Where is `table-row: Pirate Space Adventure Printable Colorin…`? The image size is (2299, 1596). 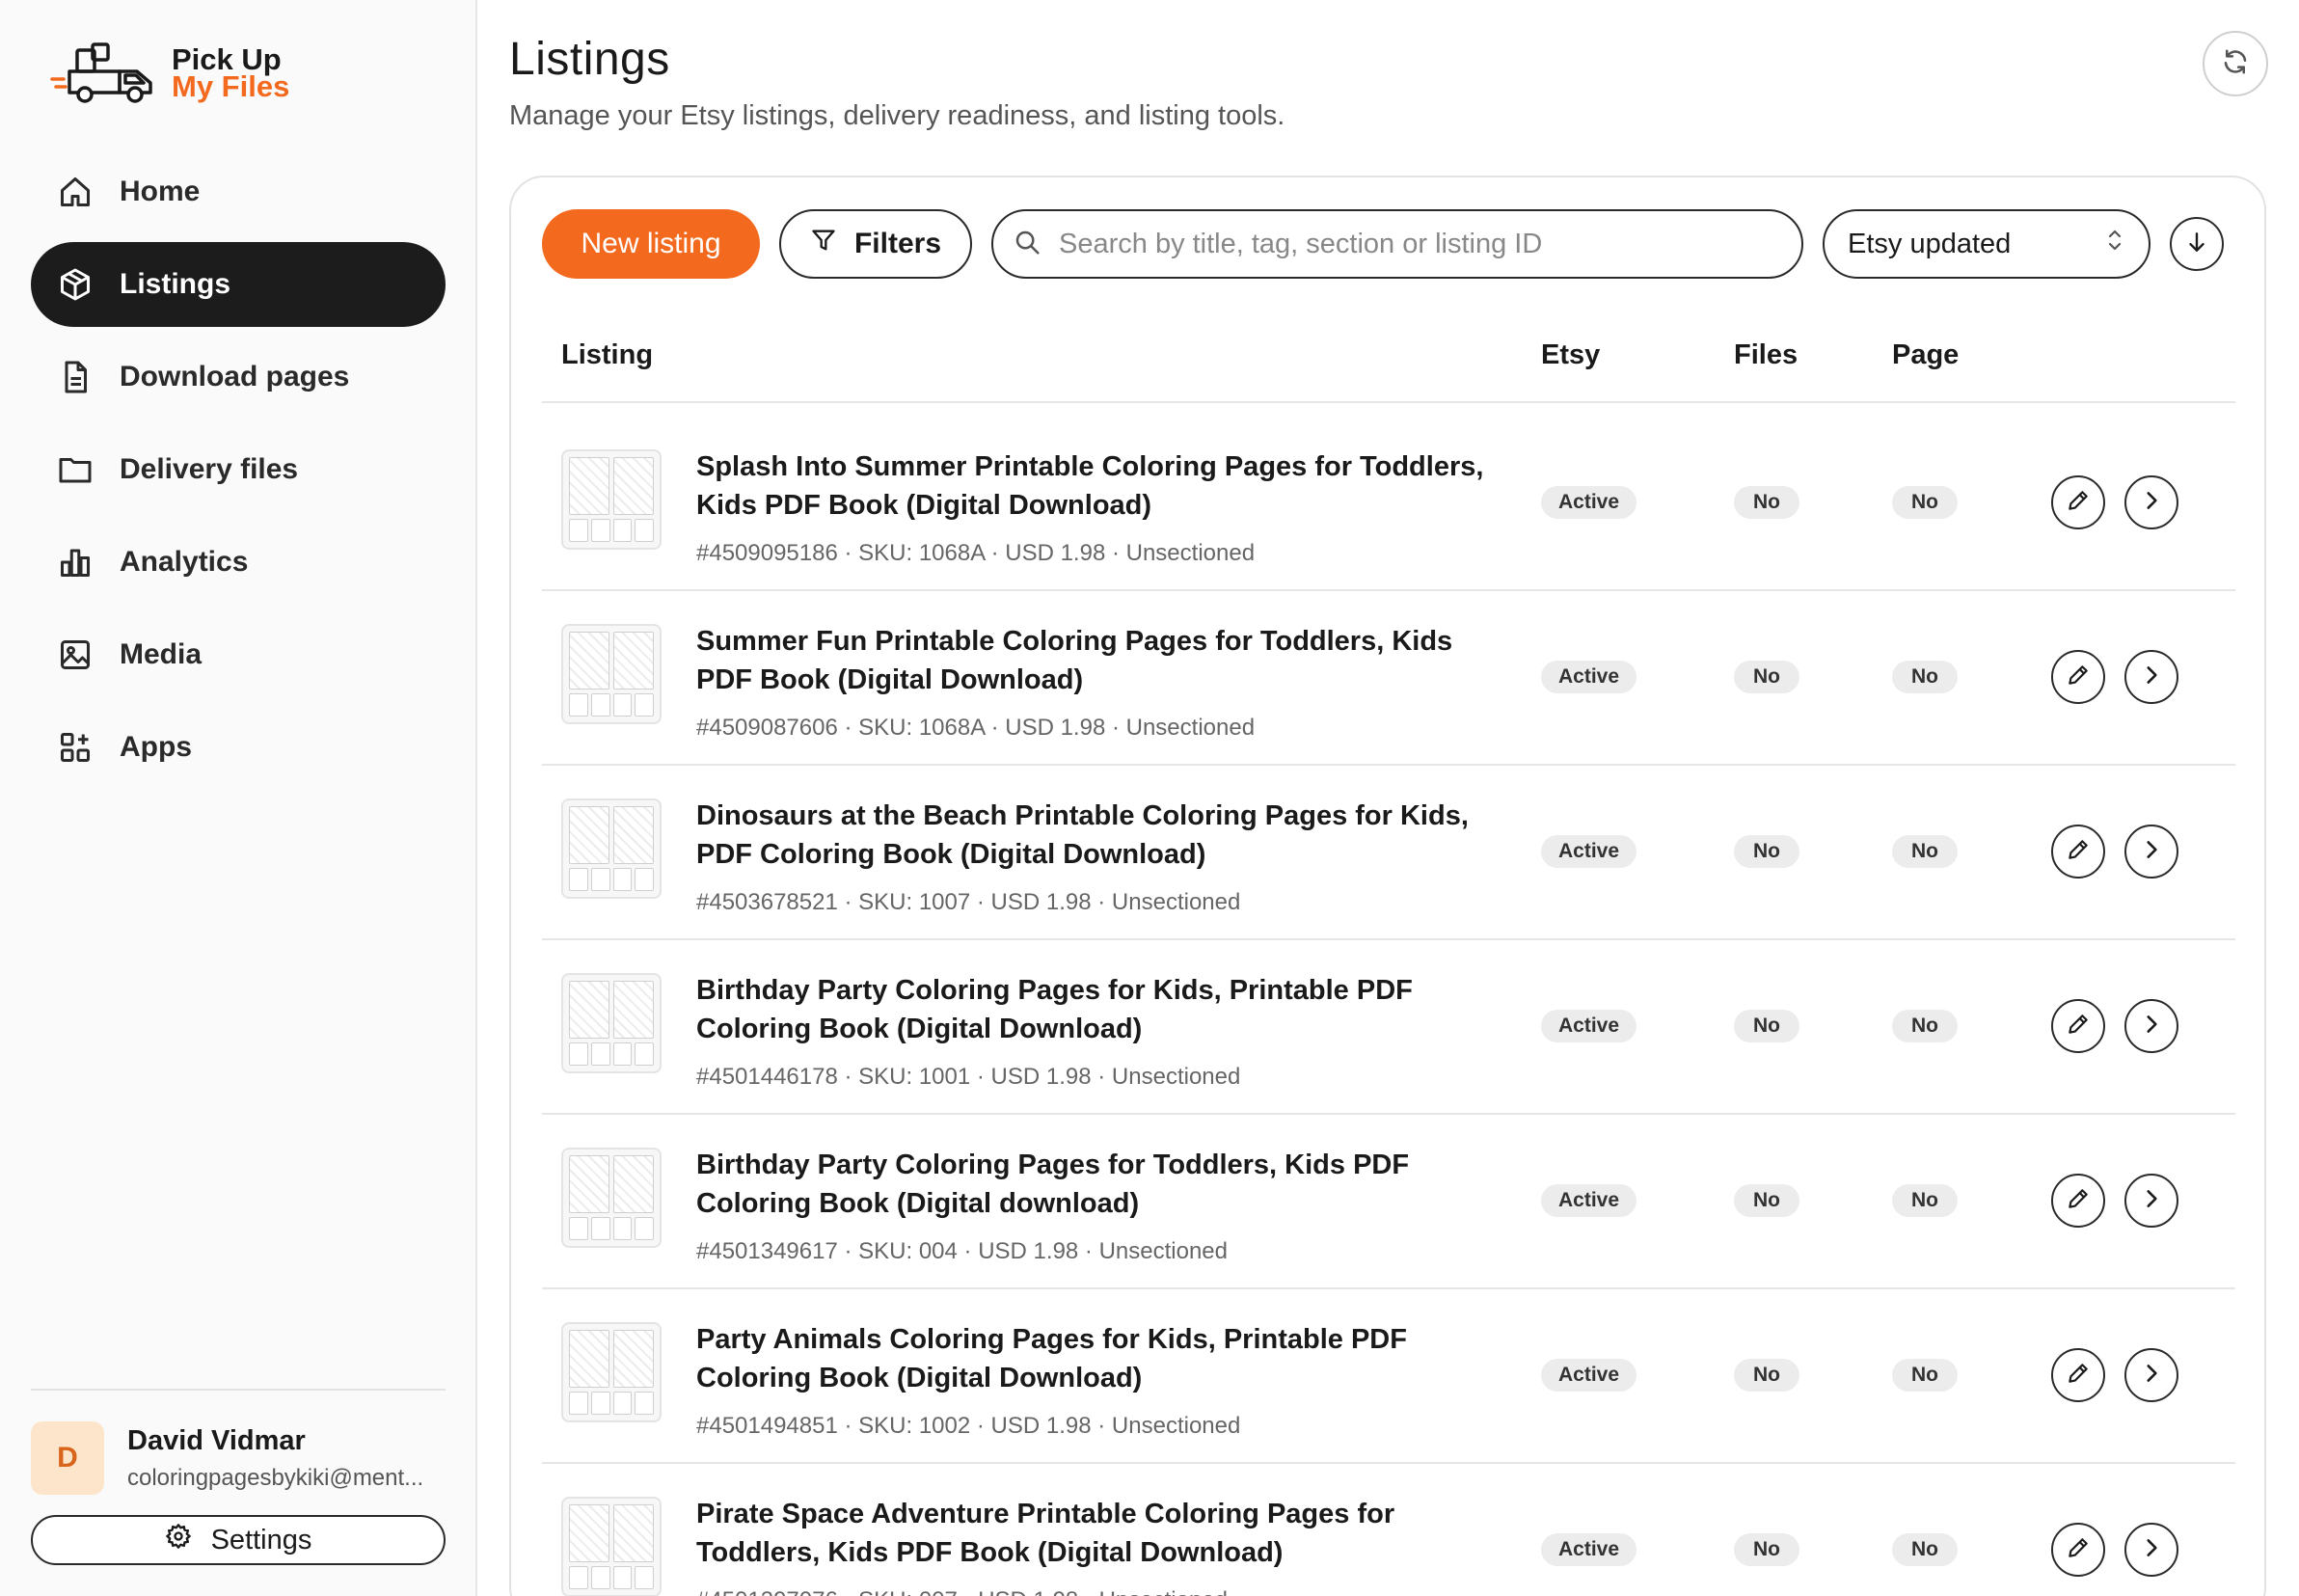 table-row: Pirate Space Adventure Printable Colorin… is located at coordinates (1388, 1530).